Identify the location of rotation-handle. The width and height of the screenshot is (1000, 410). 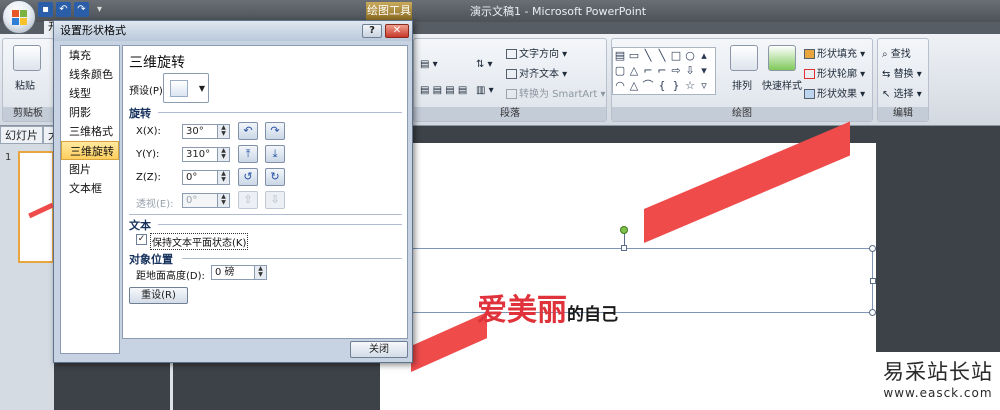
(624, 230).